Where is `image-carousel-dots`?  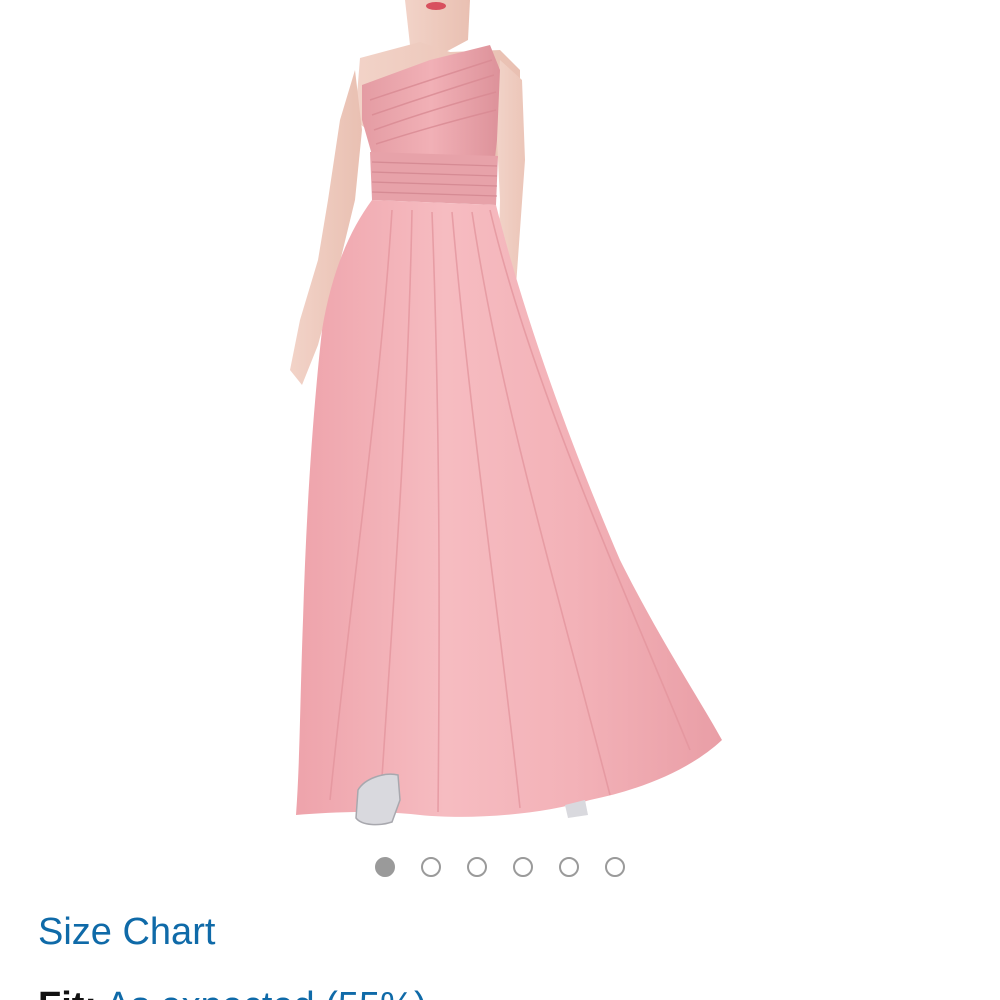
image-carousel-dots is located at coordinates (500, 867).